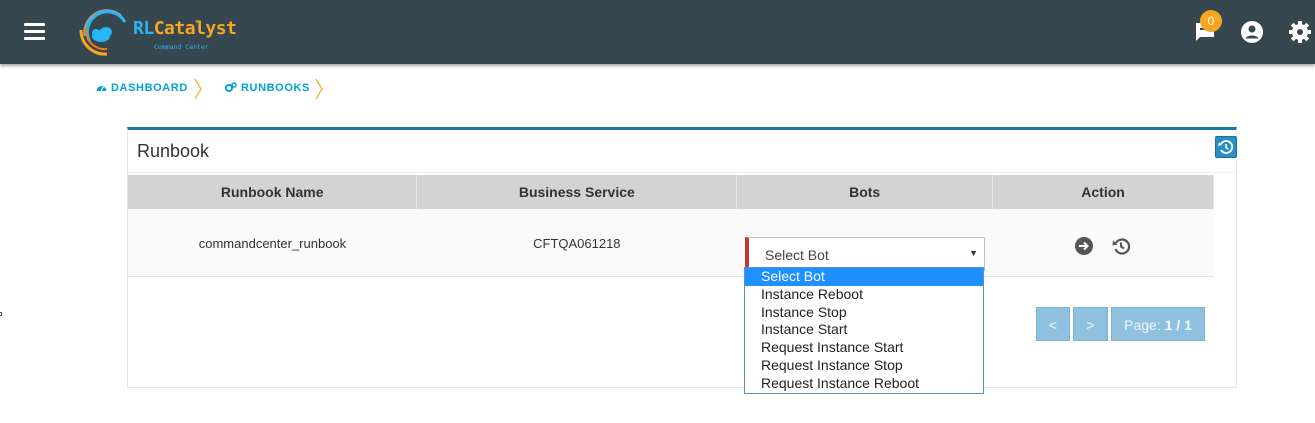  I want to click on panel-title: Runbook, so click(173, 151).